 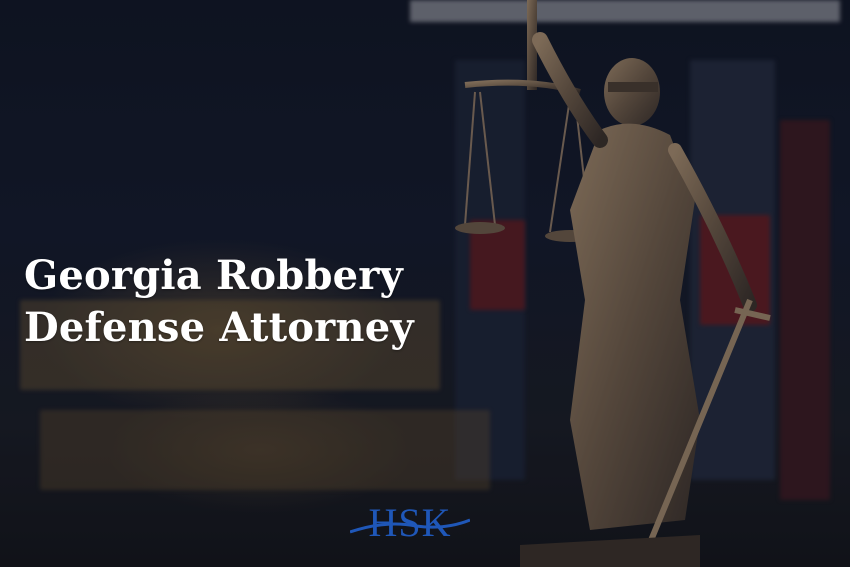 What do you see at coordinates (219, 327) in the screenshot?
I see `headline-line-2: Defense Attorney` at bounding box center [219, 327].